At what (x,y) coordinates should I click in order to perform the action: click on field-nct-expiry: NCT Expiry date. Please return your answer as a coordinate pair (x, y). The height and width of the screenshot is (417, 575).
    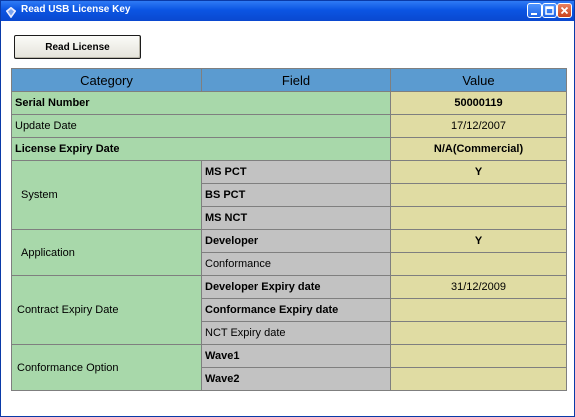
    Looking at the image, I should click on (296, 333).